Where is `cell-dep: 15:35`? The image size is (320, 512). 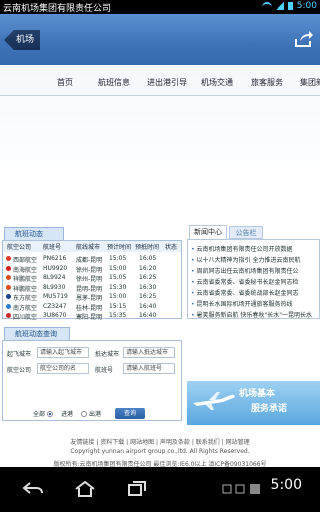 cell-dep: 15:35 is located at coordinates (118, 315).